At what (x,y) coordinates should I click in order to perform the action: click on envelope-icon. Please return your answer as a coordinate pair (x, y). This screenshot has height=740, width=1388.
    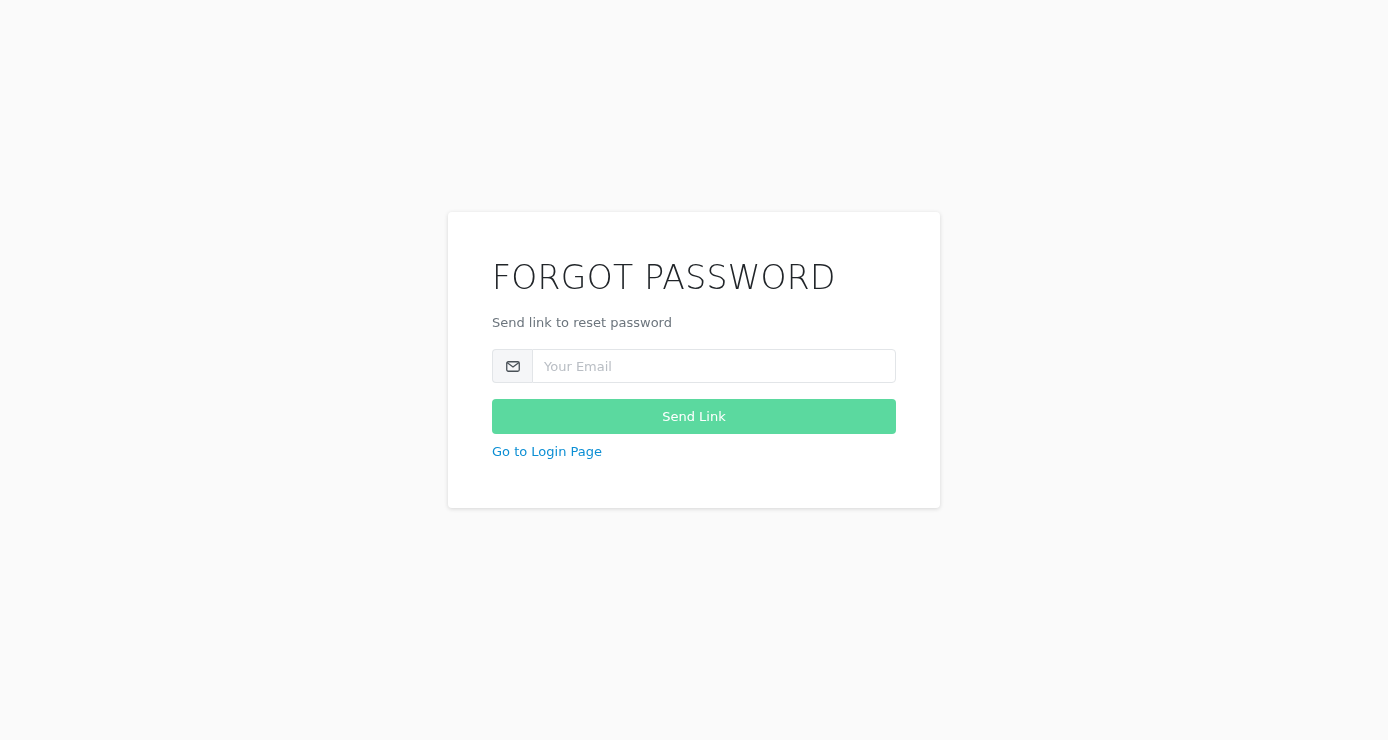
    Looking at the image, I should click on (512, 366).